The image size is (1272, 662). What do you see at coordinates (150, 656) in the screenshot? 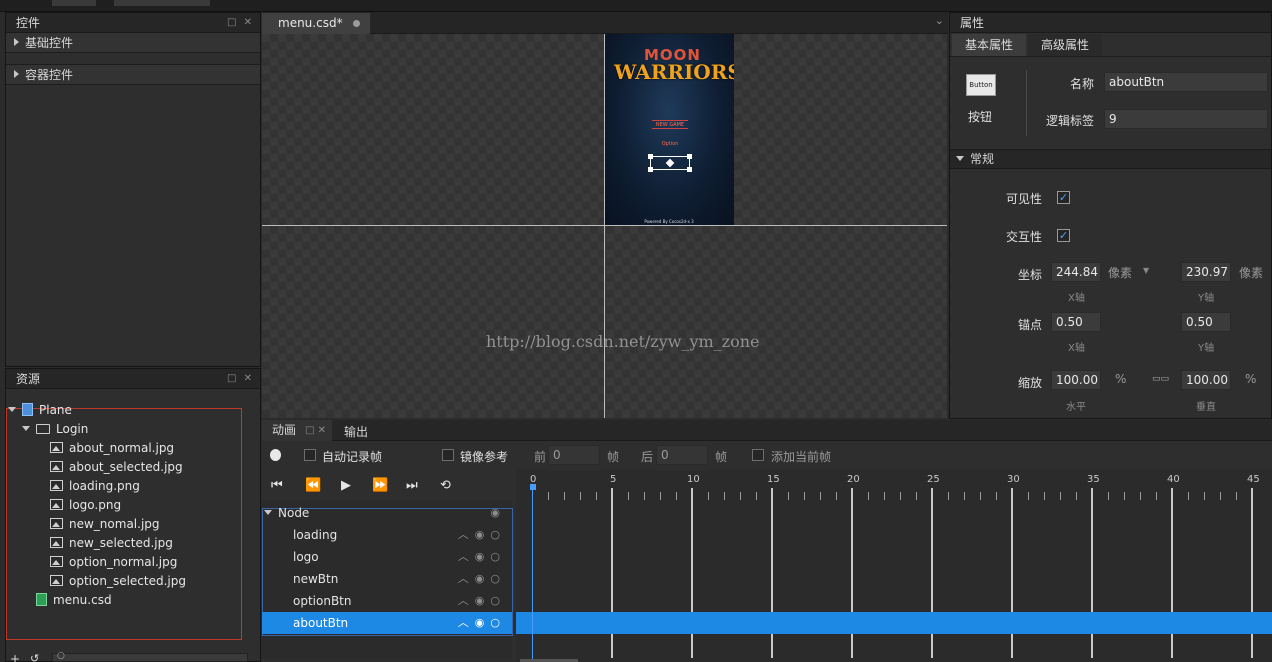
I see `resource-search-input: ○` at bounding box center [150, 656].